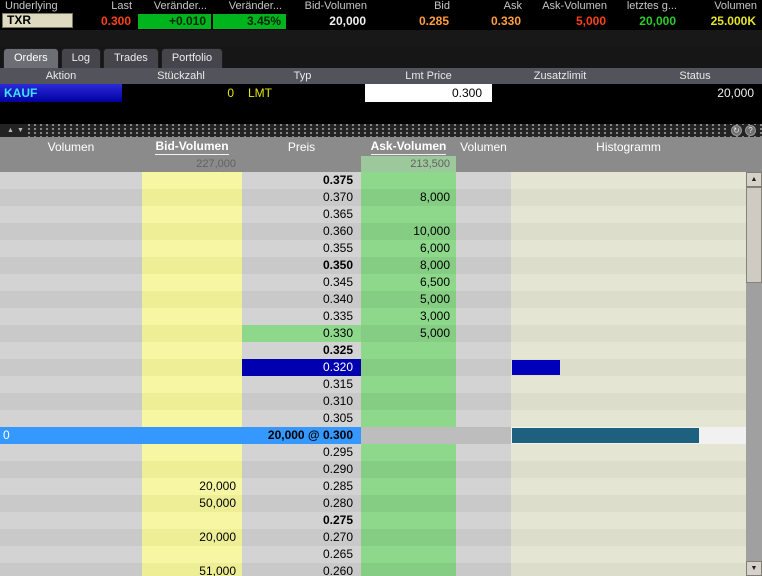 This screenshot has height=576, width=762. I want to click on ladder-row: 0.325, so click(373, 350).